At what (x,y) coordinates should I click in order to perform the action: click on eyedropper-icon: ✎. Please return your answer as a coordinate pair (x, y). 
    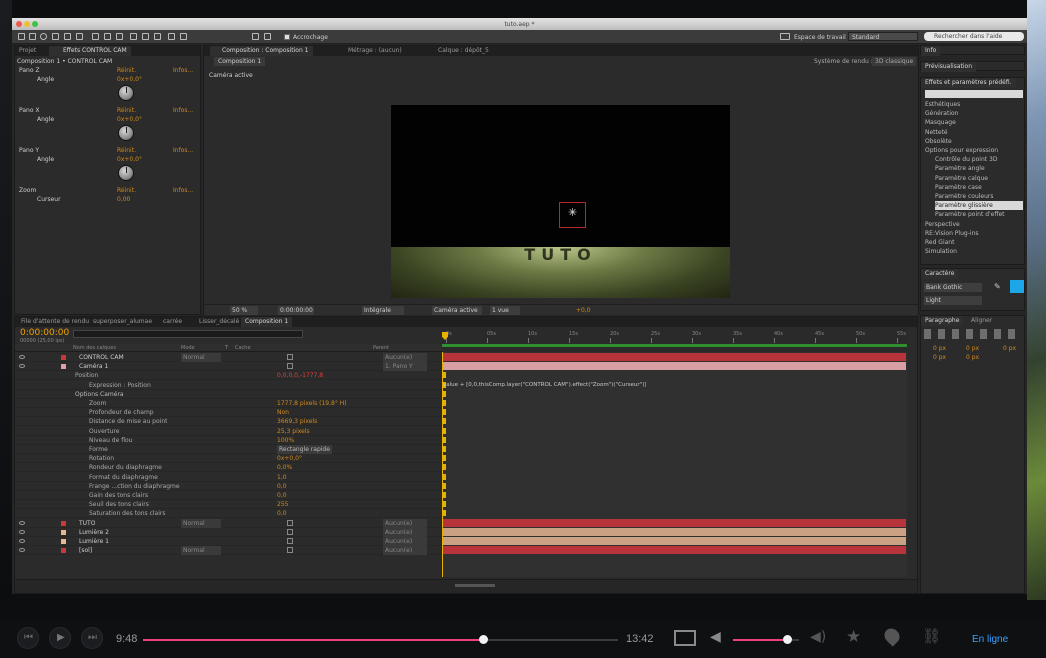
    Looking at the image, I should click on (997, 286).